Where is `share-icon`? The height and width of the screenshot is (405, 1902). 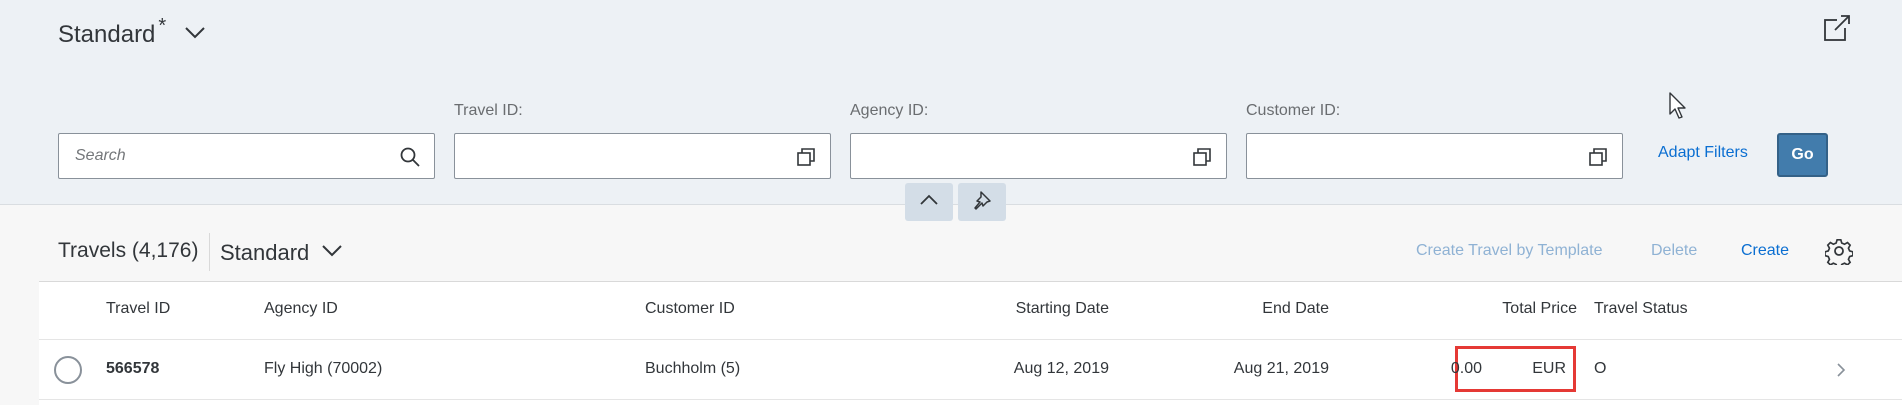
share-icon is located at coordinates (1837, 28).